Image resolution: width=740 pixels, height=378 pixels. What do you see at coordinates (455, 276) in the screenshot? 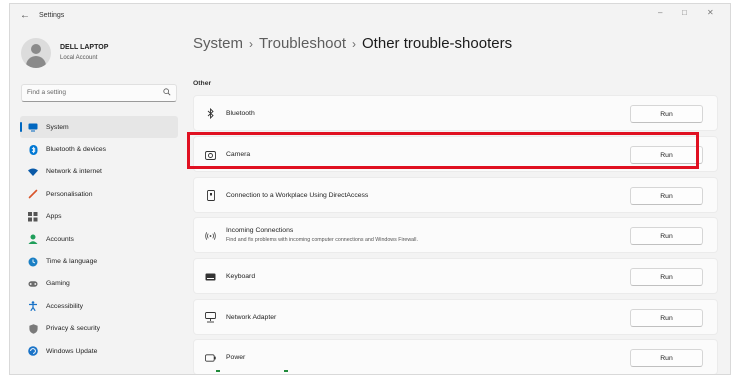
I see `troubleshooter-keyboard: Keyboard Run` at bounding box center [455, 276].